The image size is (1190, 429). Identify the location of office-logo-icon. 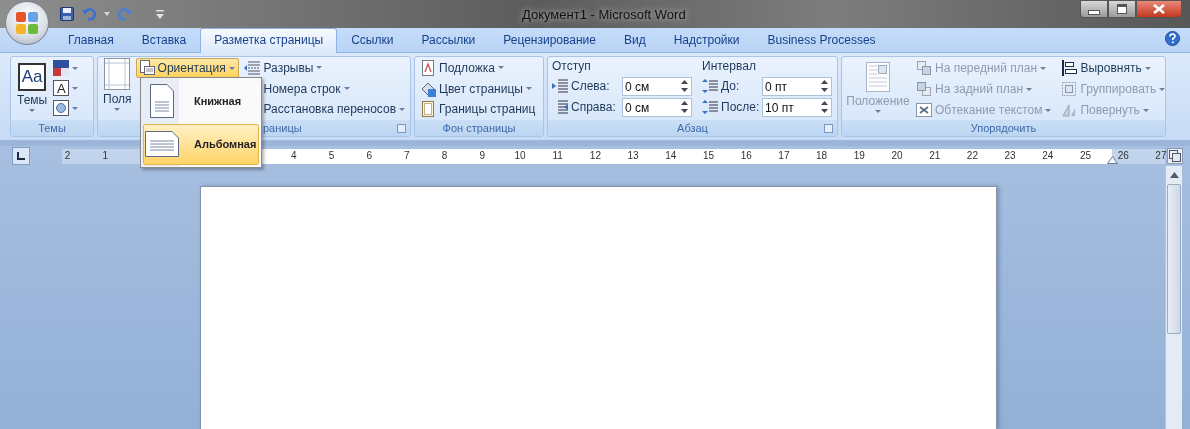
(27, 23).